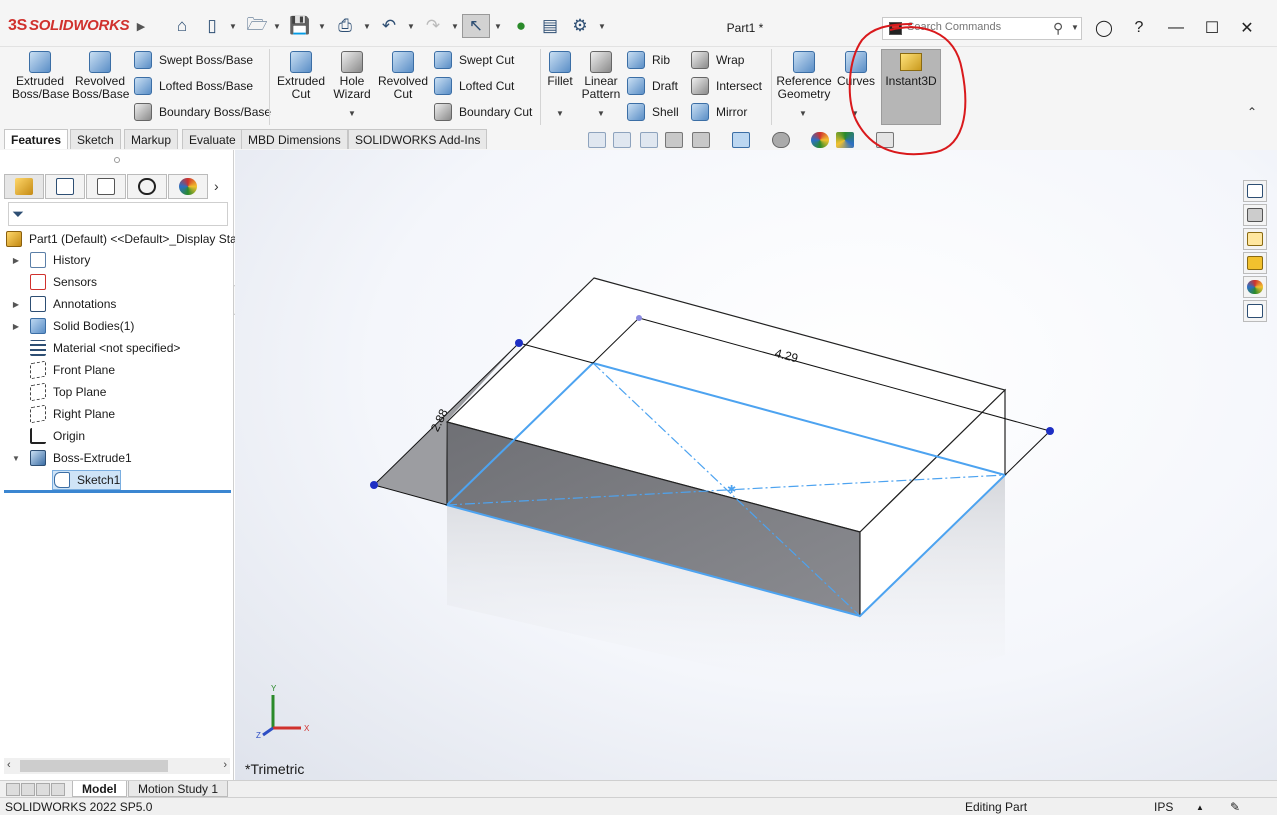 The width and height of the screenshot is (1277, 815). Describe the element at coordinates (71, 458) in the screenshot. I see `tree-item-boss-extrude1: ▼ Boss-Extrude1` at that location.